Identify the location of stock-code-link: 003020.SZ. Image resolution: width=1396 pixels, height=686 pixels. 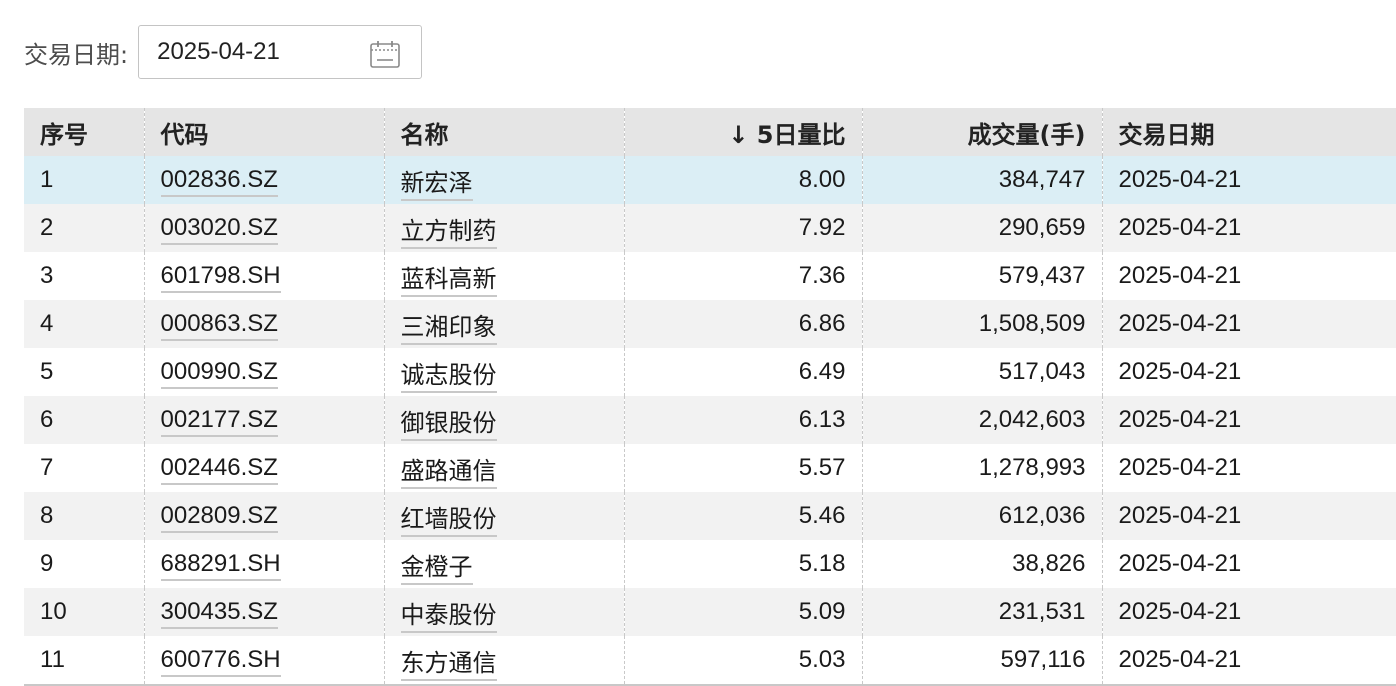
(219, 229).